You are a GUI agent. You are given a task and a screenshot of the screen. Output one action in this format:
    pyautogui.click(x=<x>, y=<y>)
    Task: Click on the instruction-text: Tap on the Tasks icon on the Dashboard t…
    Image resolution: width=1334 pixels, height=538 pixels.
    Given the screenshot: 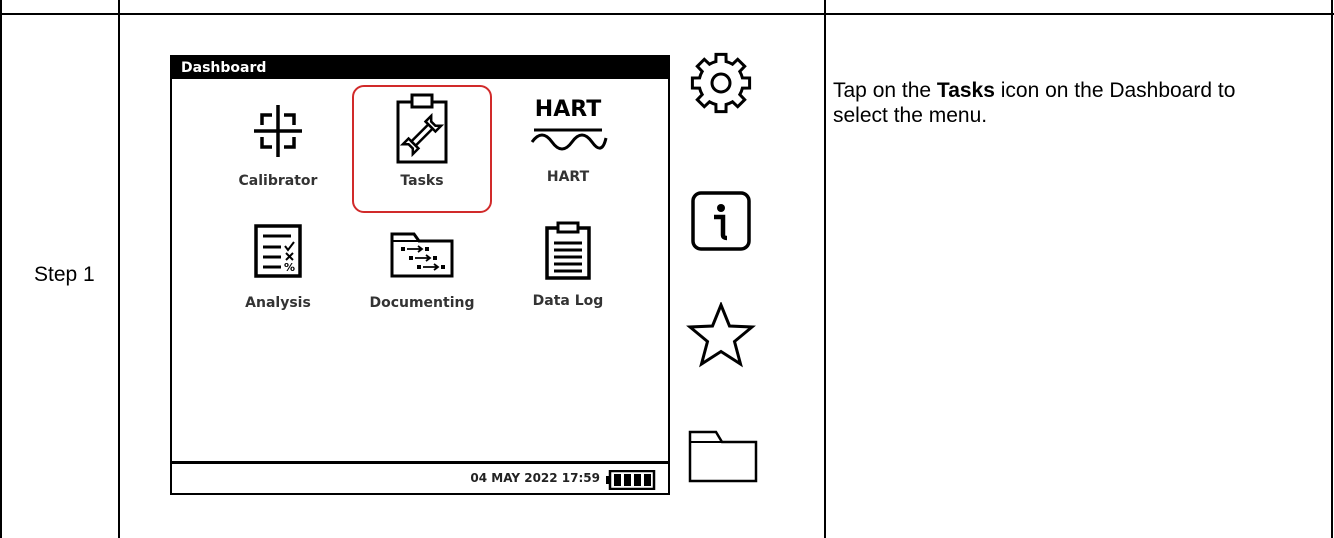 What is the action you would take?
    pyautogui.click(x=1053, y=103)
    